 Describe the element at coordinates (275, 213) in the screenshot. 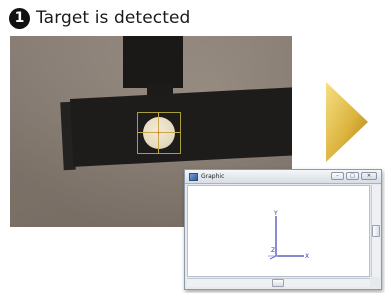

I see `y-axis-label: Y` at that location.